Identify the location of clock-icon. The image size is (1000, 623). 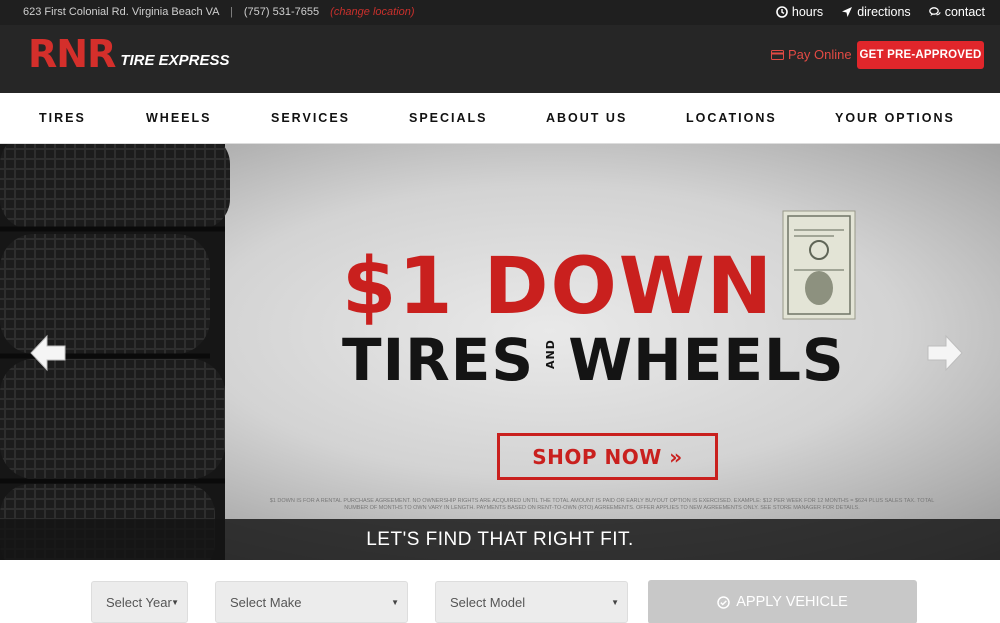
(782, 12).